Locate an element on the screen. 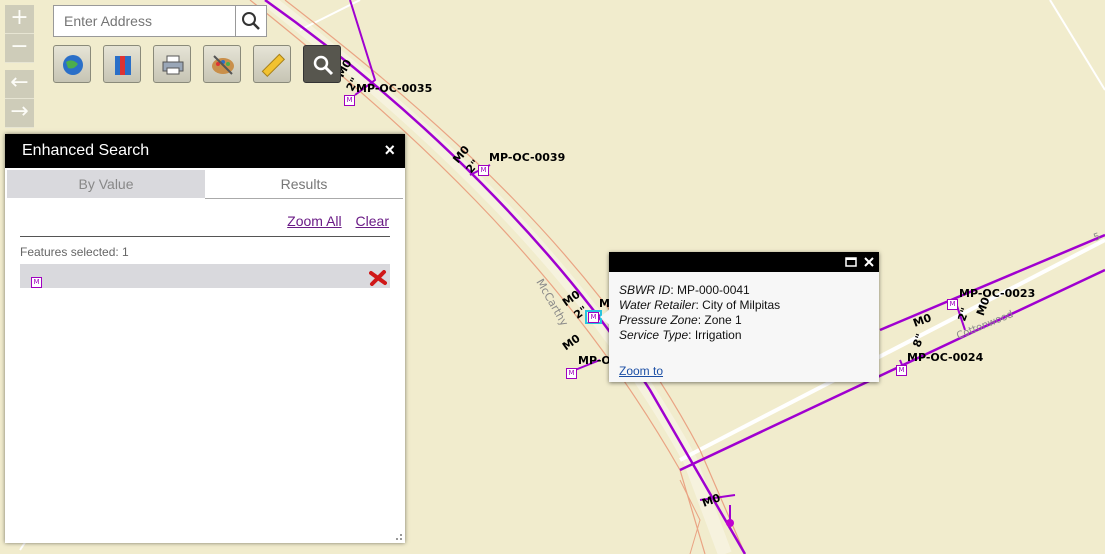 This screenshot has height=554, width=1105. palette-icon is located at coordinates (223, 65).